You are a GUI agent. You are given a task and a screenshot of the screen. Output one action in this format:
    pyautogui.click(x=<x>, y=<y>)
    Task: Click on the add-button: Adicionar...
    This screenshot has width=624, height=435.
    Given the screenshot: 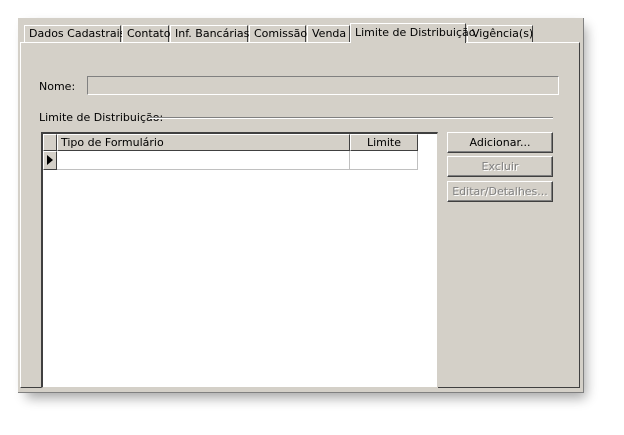 What is the action you would take?
    pyautogui.click(x=500, y=142)
    